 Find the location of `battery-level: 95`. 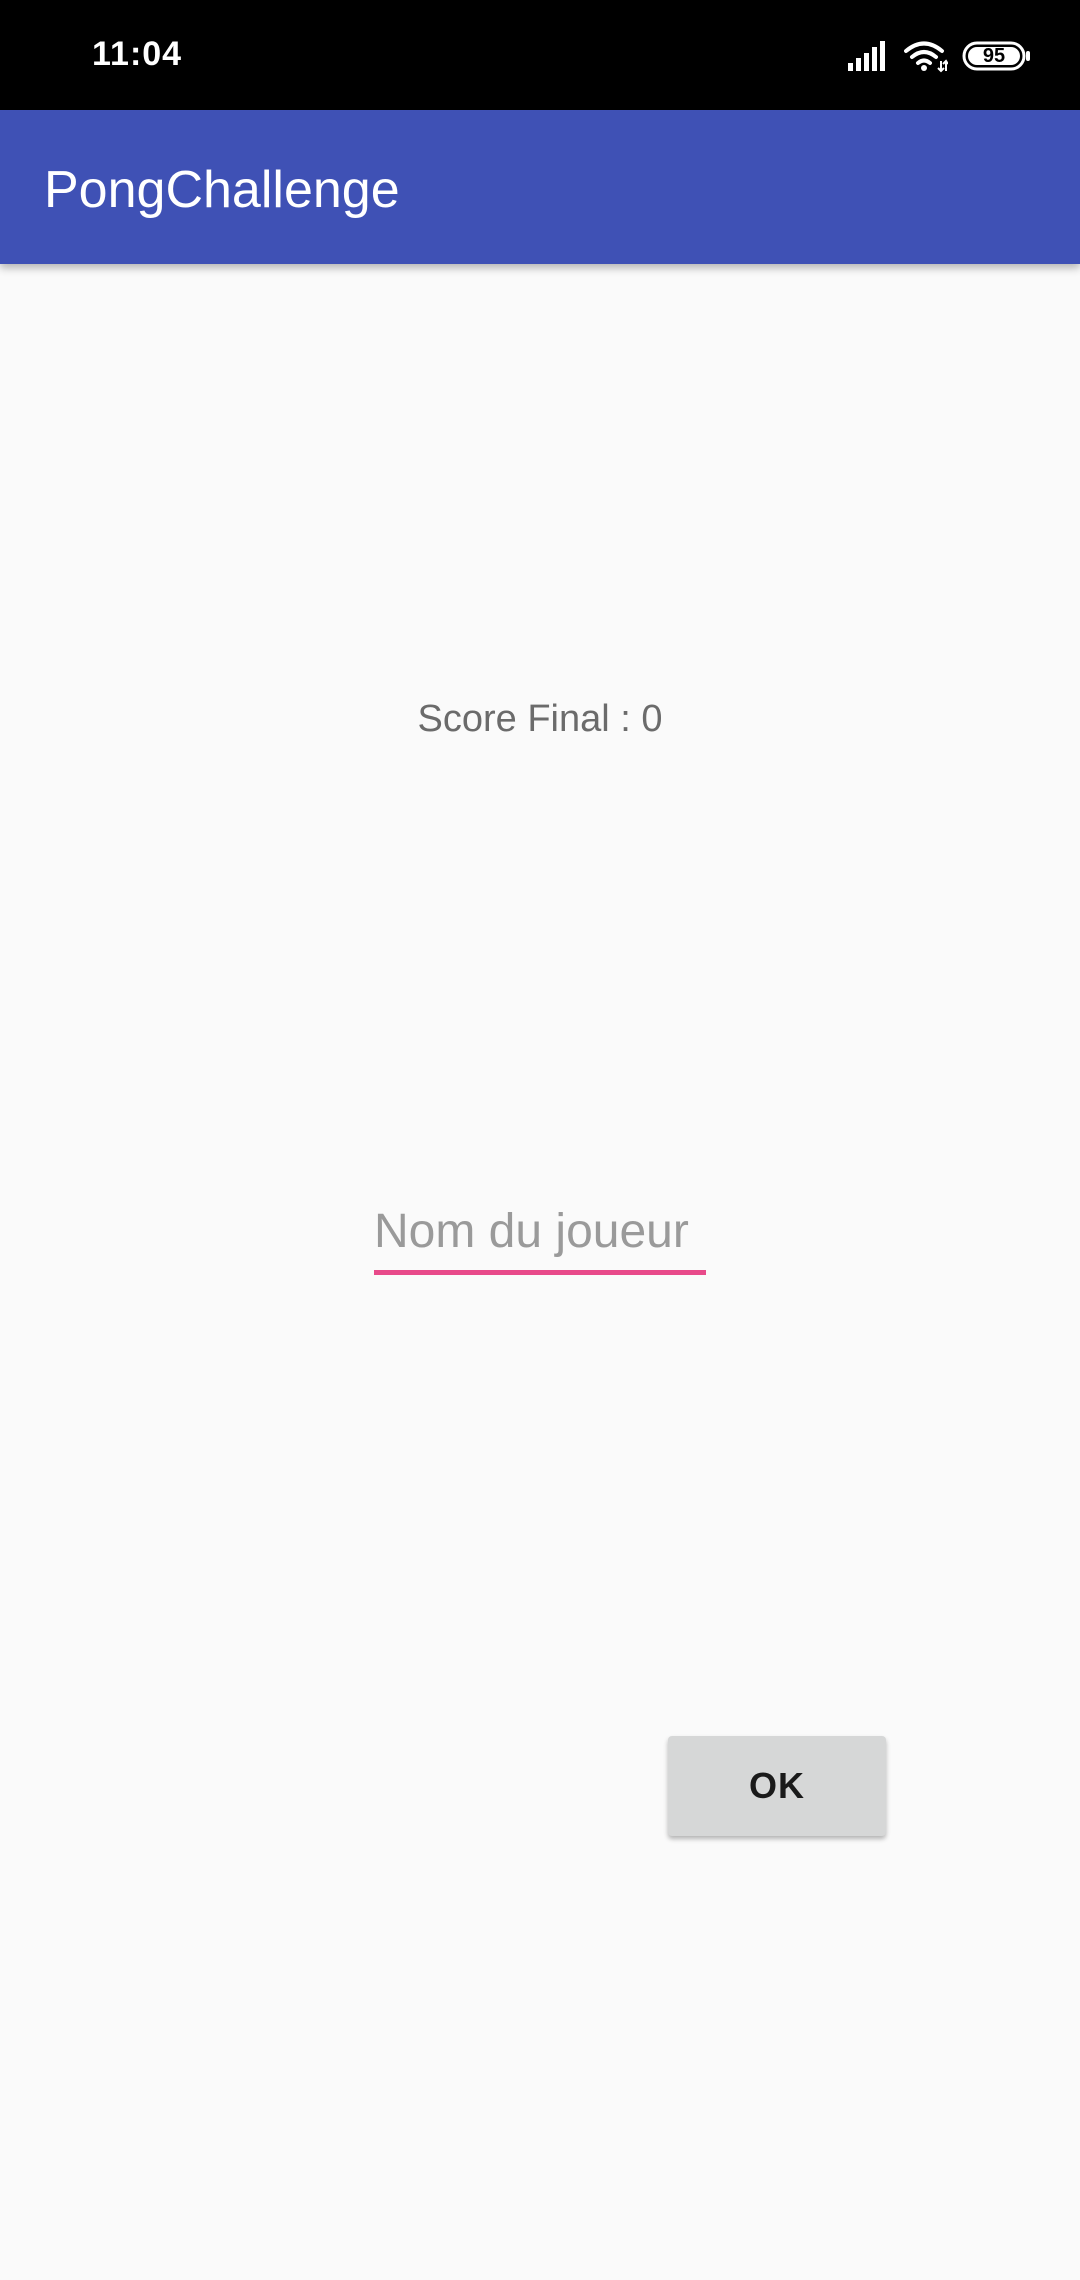

battery-level: 95 is located at coordinates (994, 56).